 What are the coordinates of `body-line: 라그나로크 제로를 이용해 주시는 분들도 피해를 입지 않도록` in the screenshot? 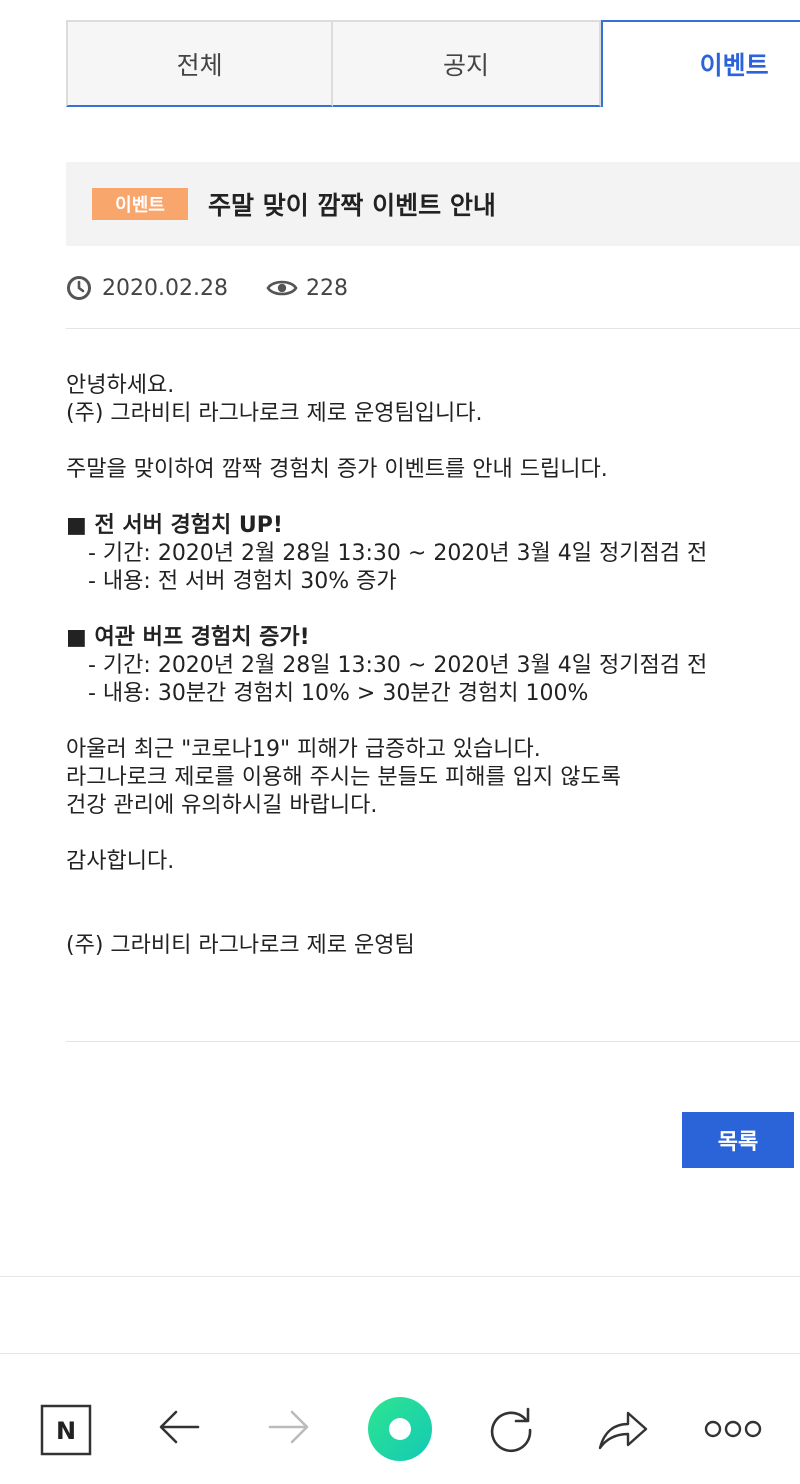 It's located at (343, 777).